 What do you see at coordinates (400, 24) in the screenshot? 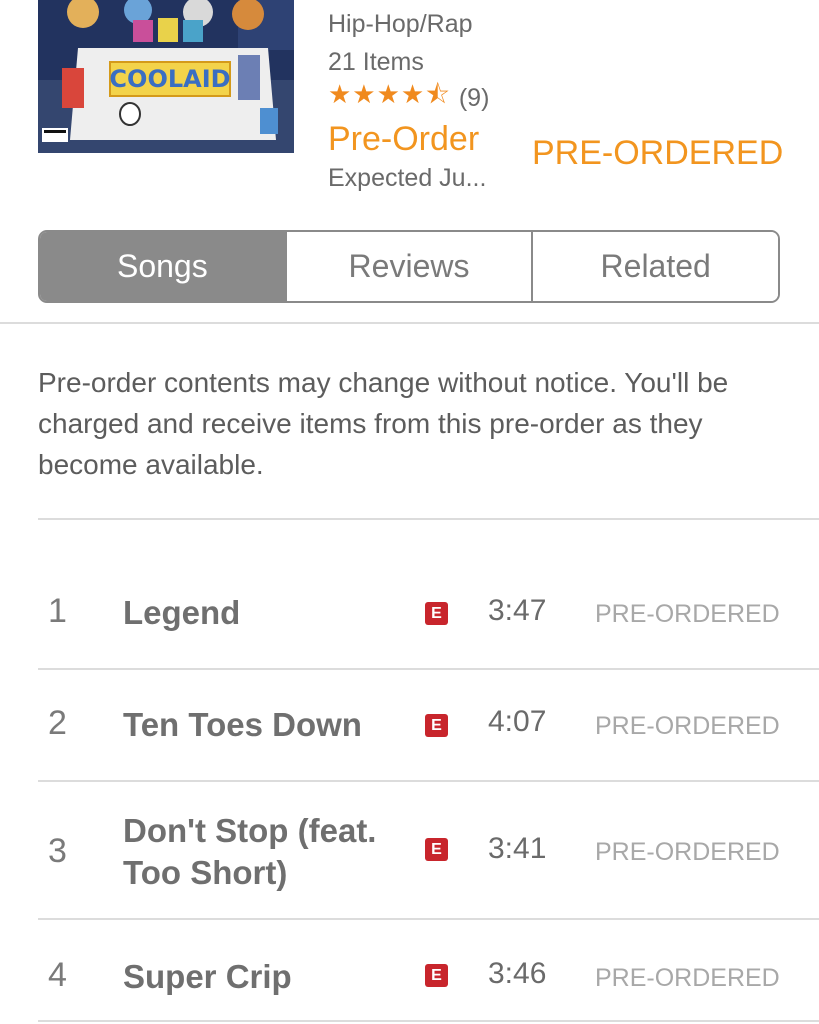
I see `album-genre: Hip-Hop/Rap` at bounding box center [400, 24].